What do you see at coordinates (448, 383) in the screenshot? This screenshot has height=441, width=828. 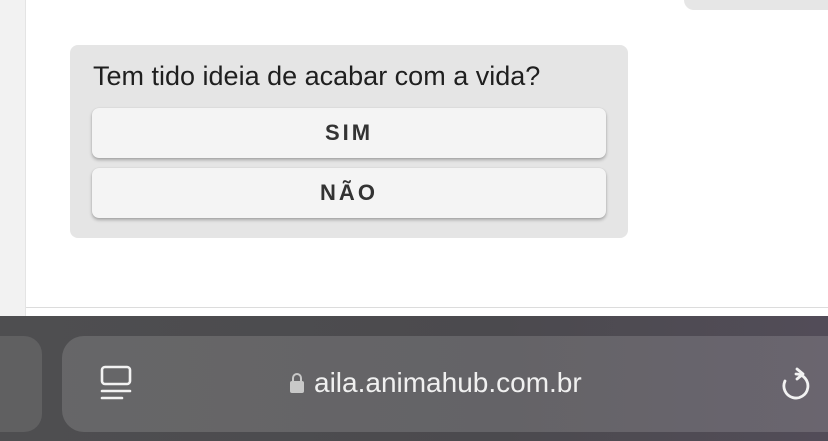 I see `url-text: aila.animahub.com.br` at bounding box center [448, 383].